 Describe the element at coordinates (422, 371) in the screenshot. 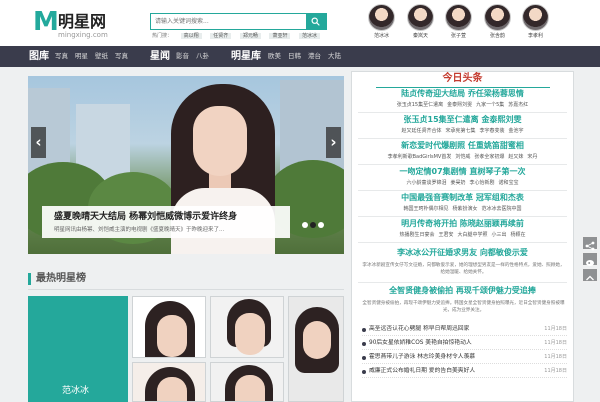

I see `list-item-title: 威廉正式公布婚礼日期 爱的告白美爽好人` at that location.